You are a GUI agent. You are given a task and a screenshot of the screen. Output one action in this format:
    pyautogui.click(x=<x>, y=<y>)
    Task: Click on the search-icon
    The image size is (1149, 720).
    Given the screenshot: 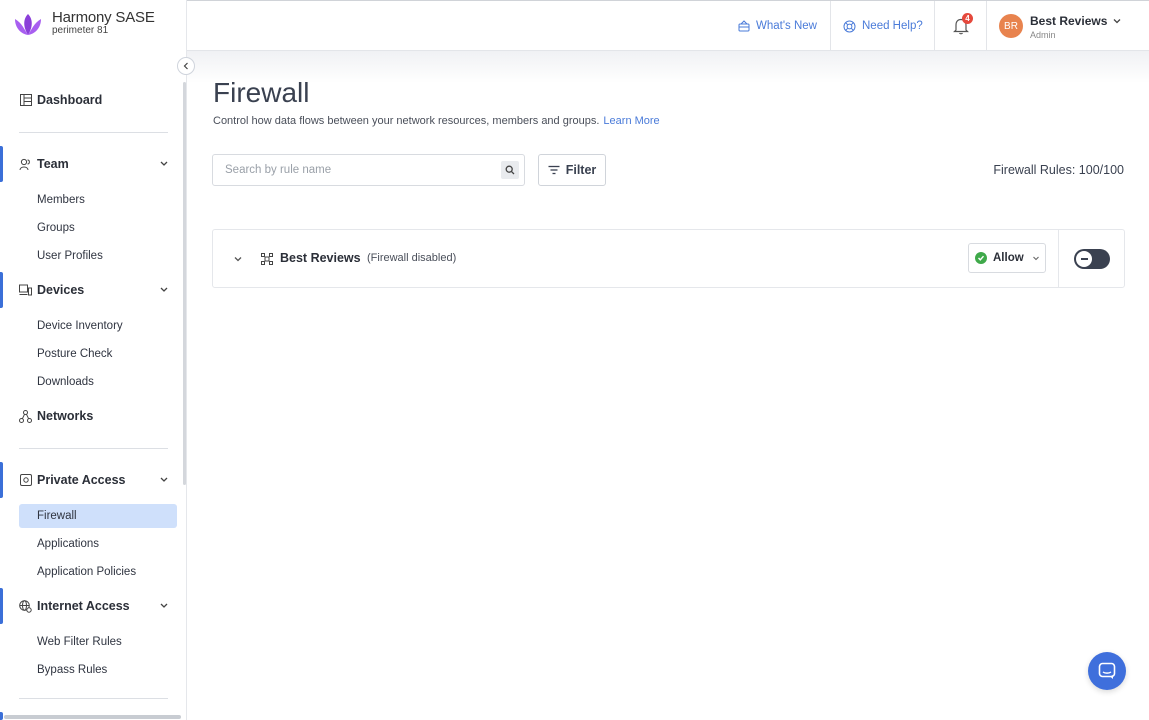 What is the action you would take?
    pyautogui.click(x=510, y=170)
    